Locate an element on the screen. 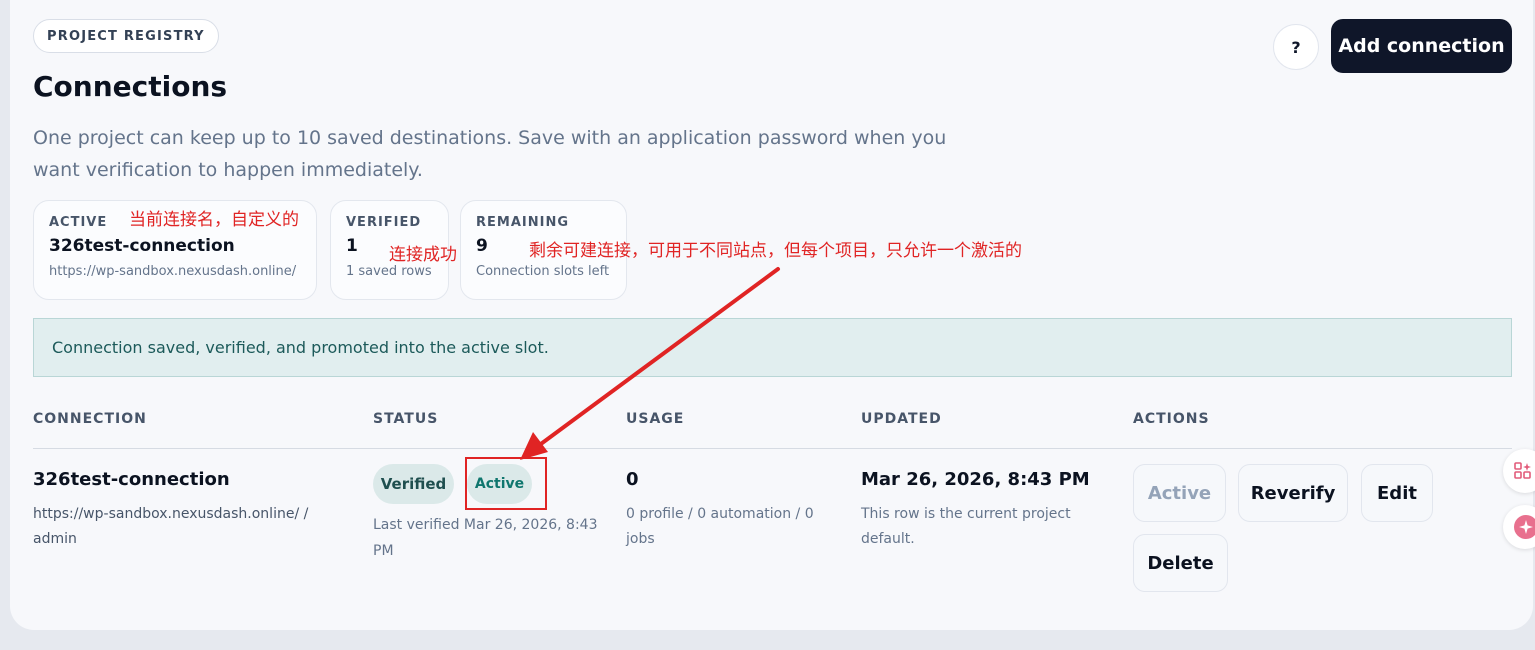 The image size is (1535, 650). stat-value: 326test-connection is located at coordinates (142, 246).